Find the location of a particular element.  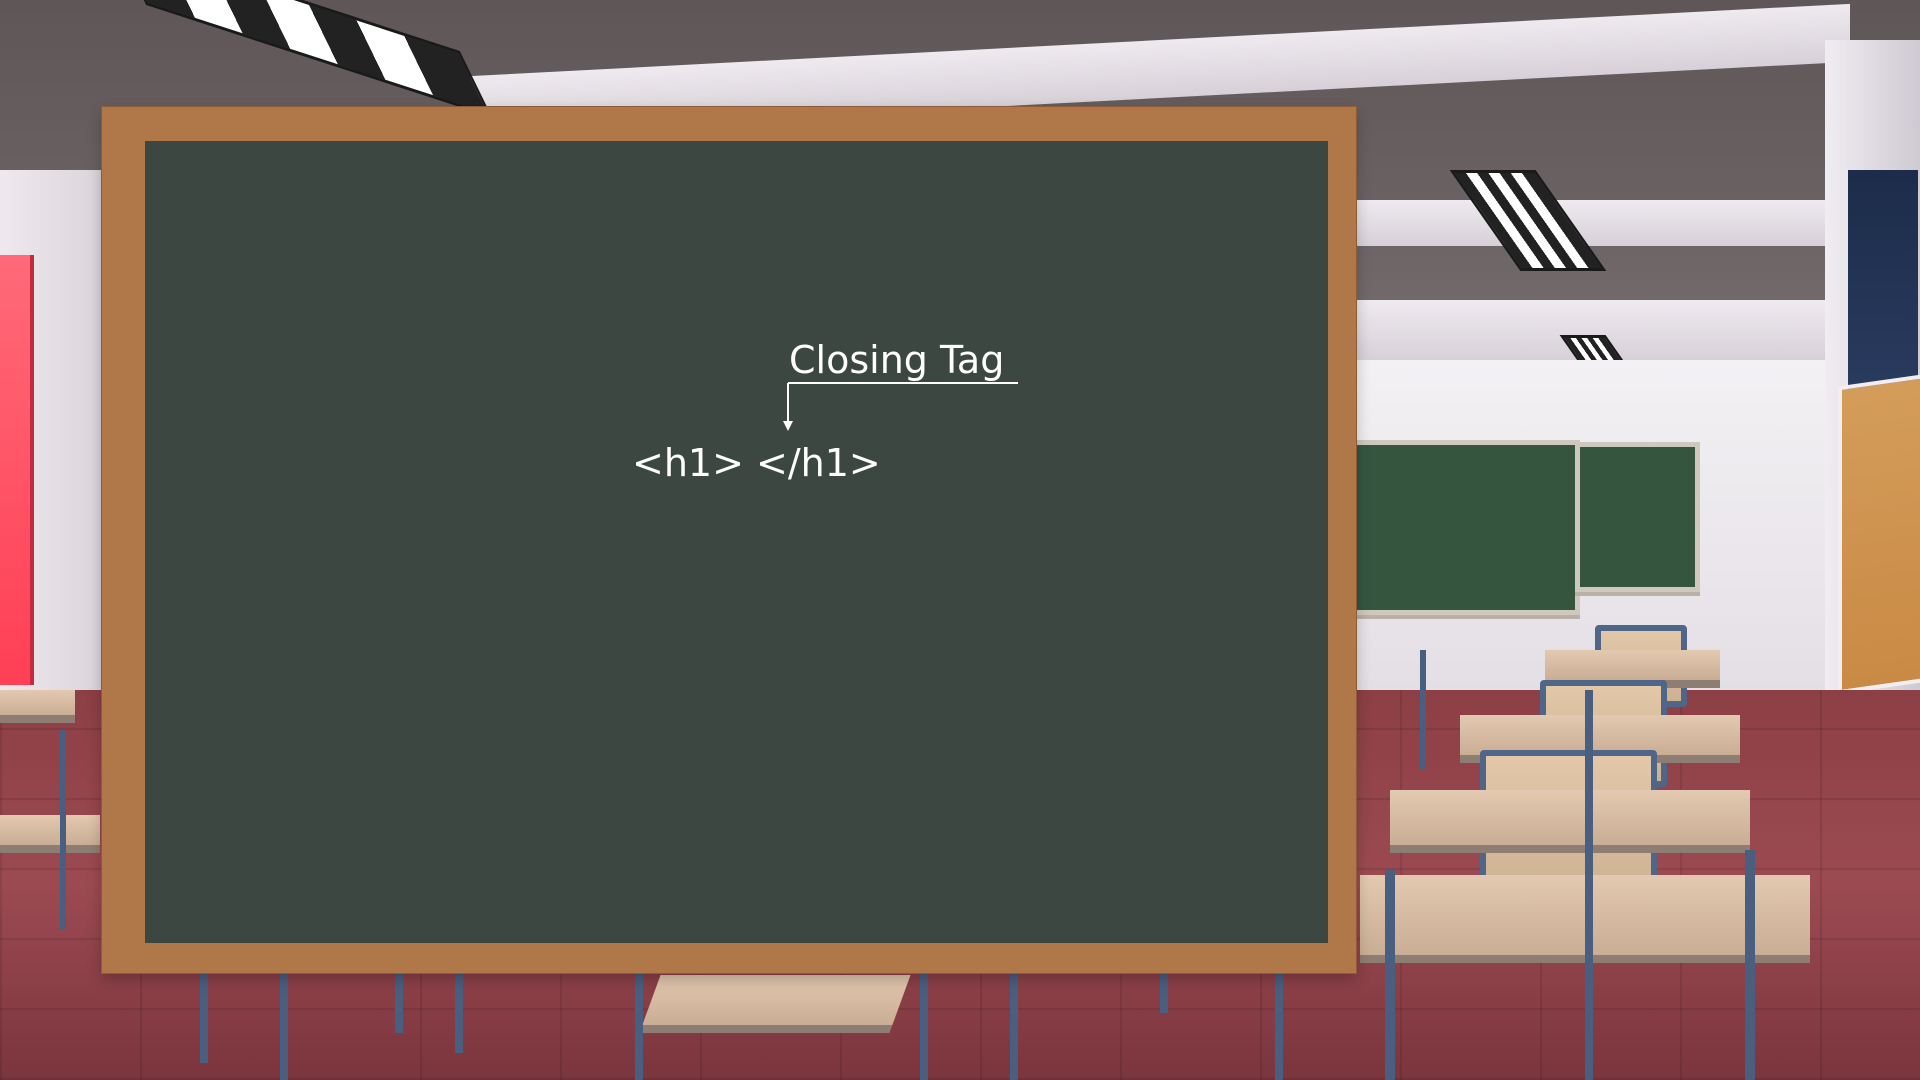

ceiling-beam is located at coordinates (1615, 223).